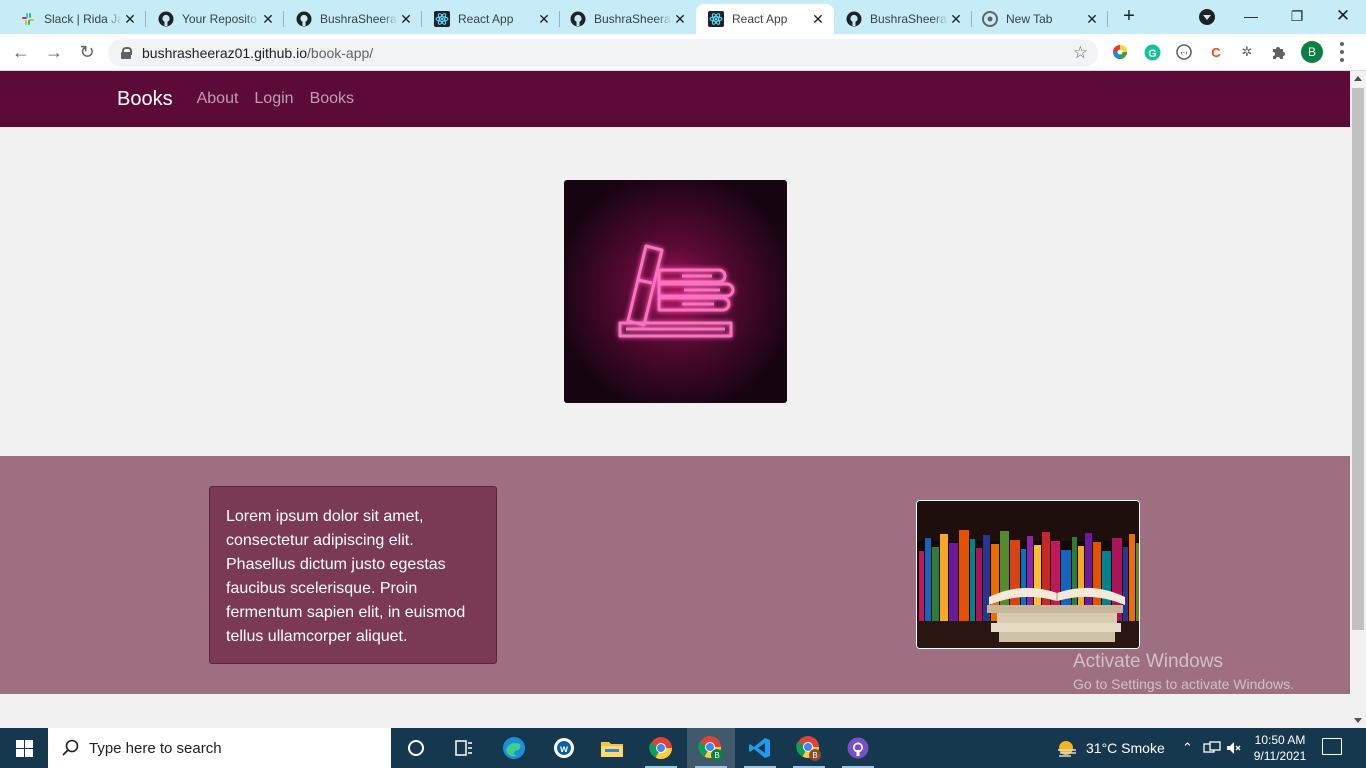  I want to click on nav-link-login: Login, so click(273, 99).